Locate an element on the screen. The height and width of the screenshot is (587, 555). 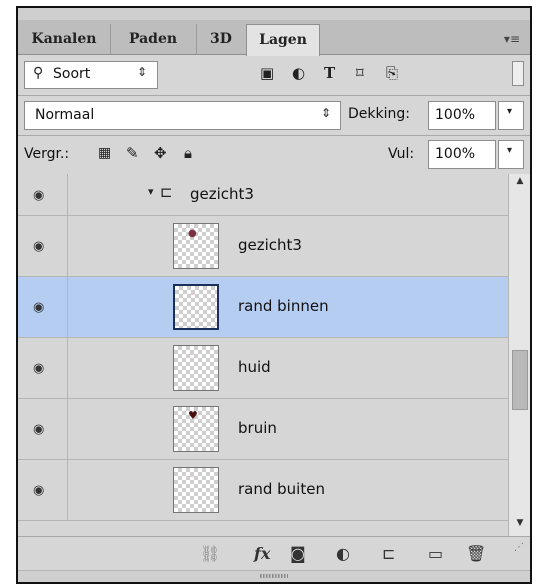
thumbnail-mark: ♥ is located at coordinates (193, 415).